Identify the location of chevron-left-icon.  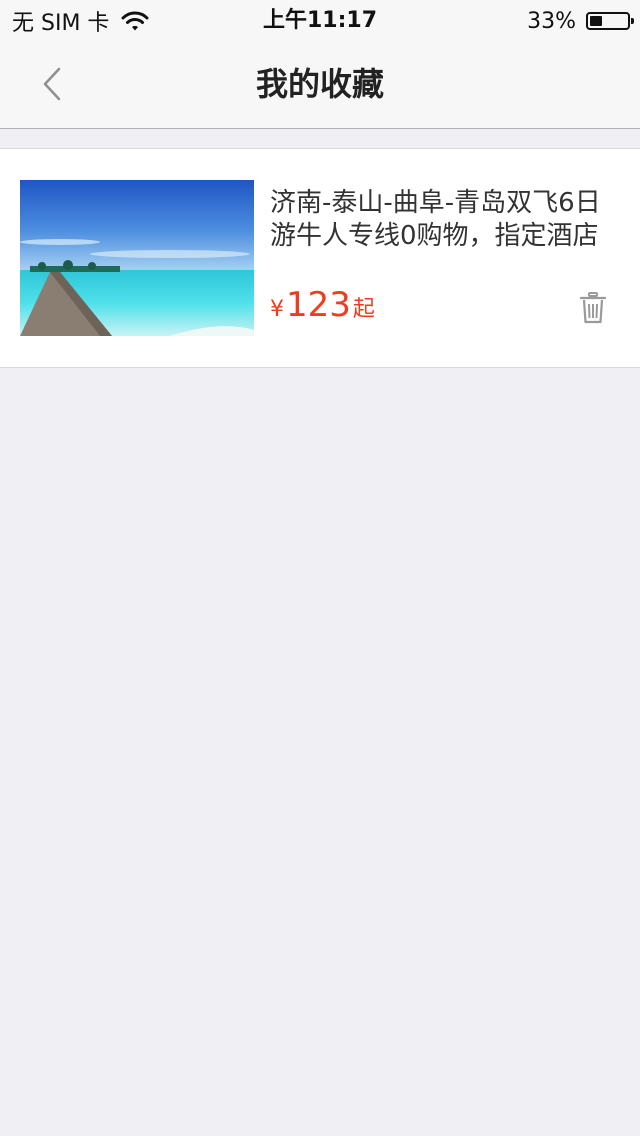
(52, 84).